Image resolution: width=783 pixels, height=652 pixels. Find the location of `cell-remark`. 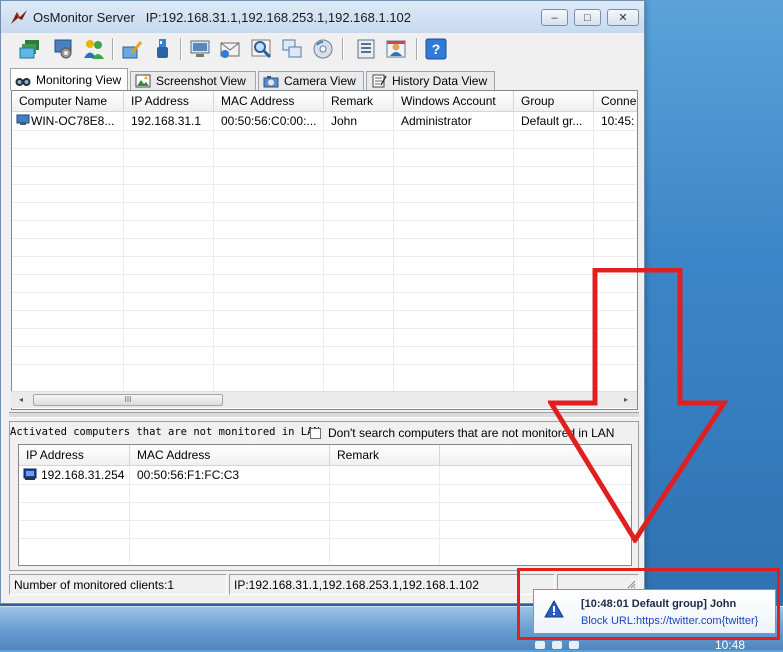

cell-remark is located at coordinates (385, 475).